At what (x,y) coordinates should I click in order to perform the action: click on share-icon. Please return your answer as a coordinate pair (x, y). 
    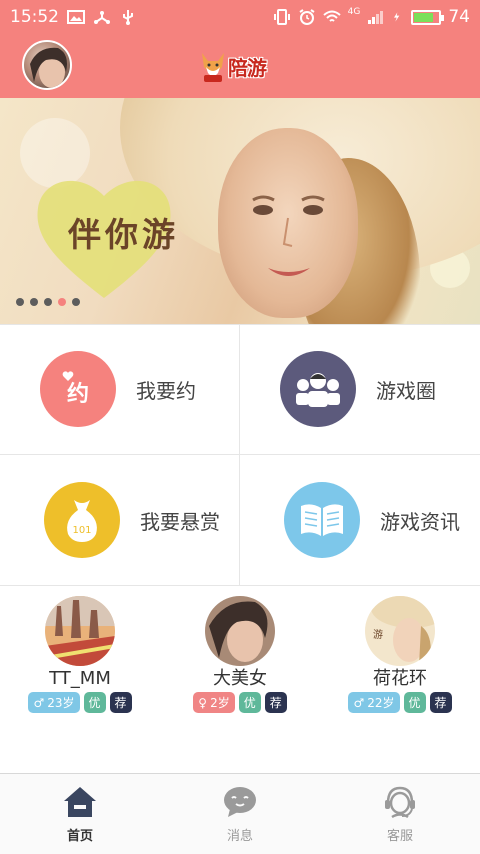
    Looking at the image, I should click on (102, 17).